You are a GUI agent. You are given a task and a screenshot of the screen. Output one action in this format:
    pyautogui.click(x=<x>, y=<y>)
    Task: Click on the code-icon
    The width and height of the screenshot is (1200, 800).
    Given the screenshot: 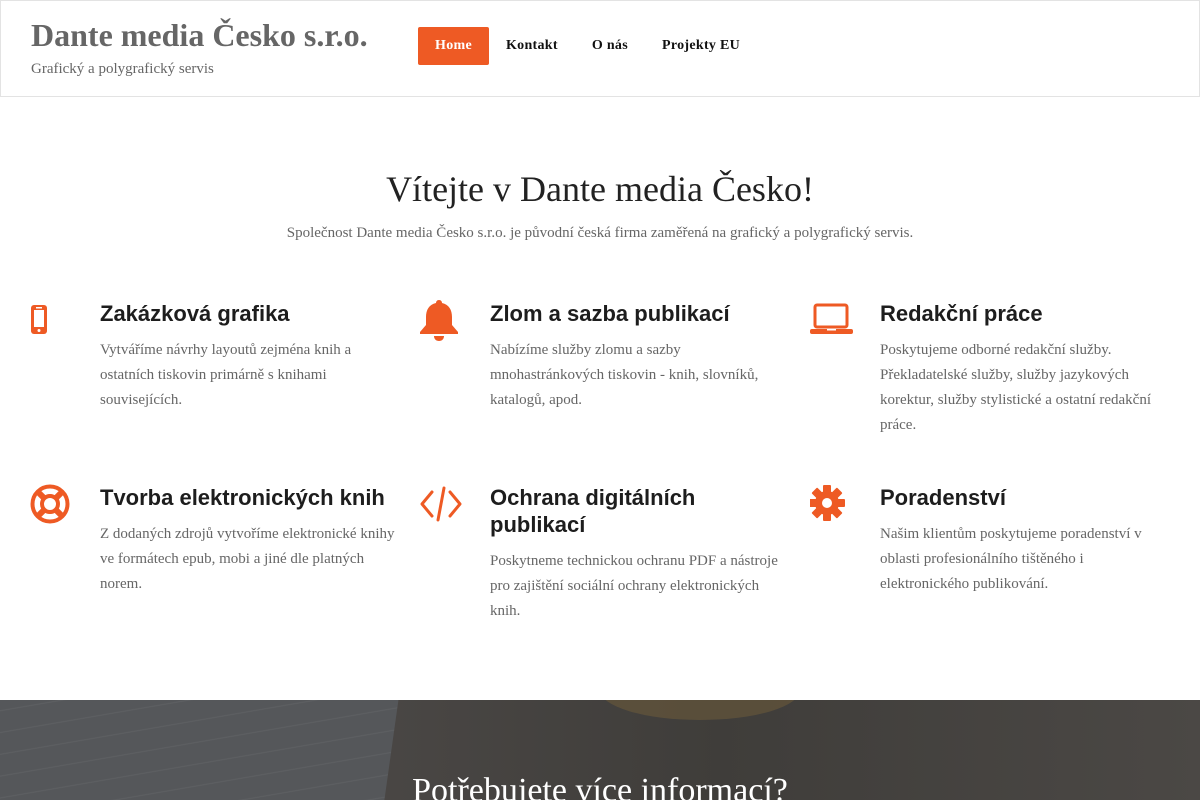 What is the action you would take?
    pyautogui.click(x=442, y=506)
    